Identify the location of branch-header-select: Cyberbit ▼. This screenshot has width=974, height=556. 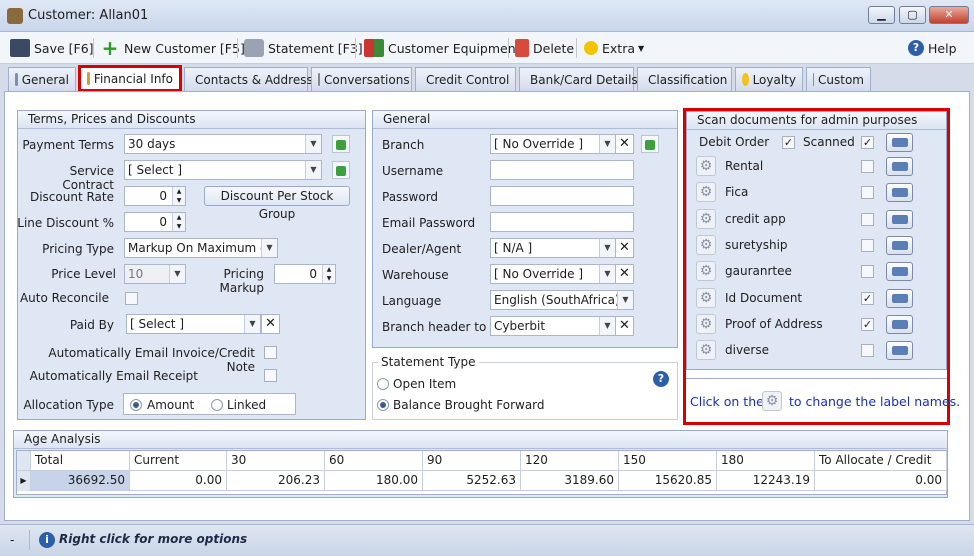
(553, 326).